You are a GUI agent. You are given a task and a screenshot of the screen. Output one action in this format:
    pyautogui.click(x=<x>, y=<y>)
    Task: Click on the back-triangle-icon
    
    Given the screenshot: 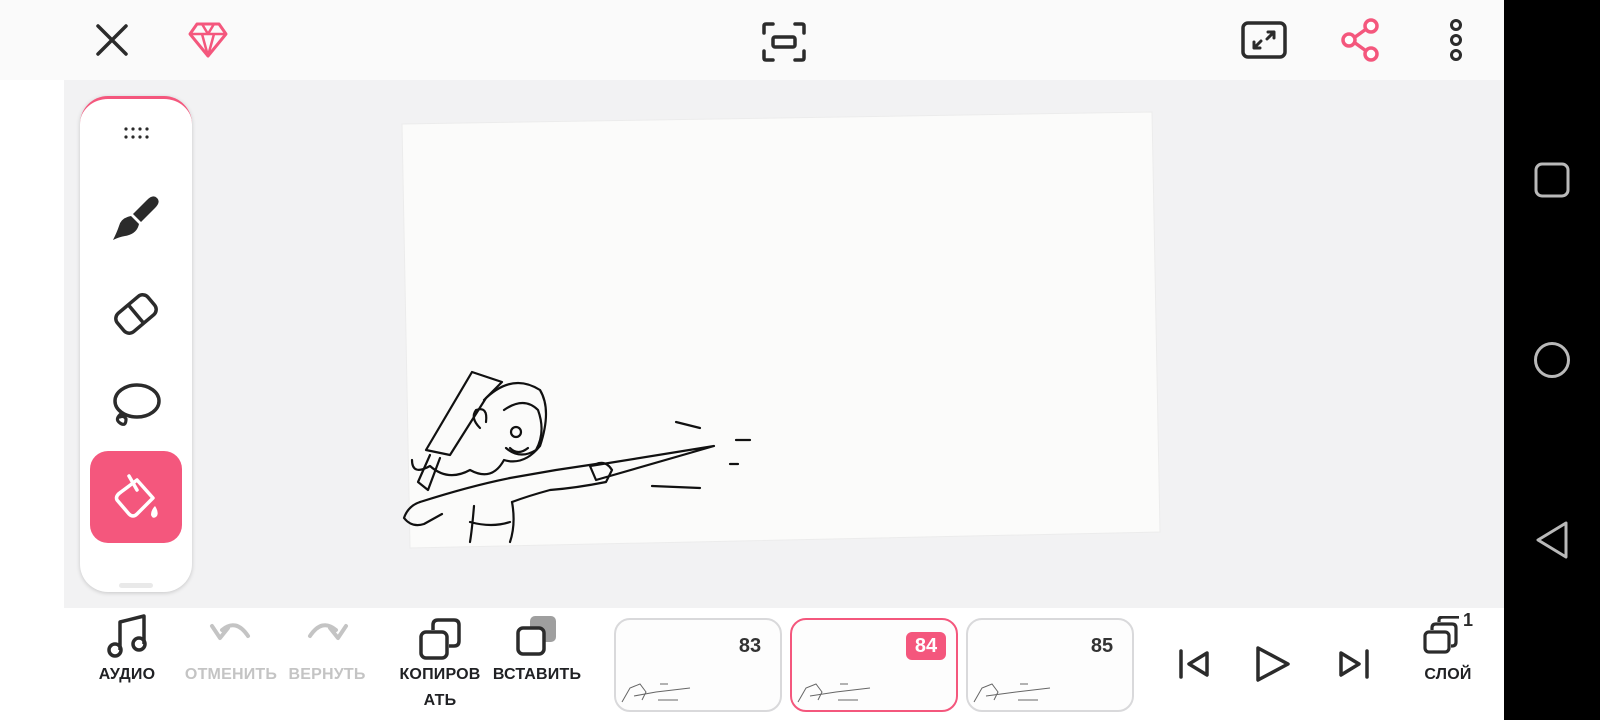 What is the action you would take?
    pyautogui.click(x=1552, y=540)
    